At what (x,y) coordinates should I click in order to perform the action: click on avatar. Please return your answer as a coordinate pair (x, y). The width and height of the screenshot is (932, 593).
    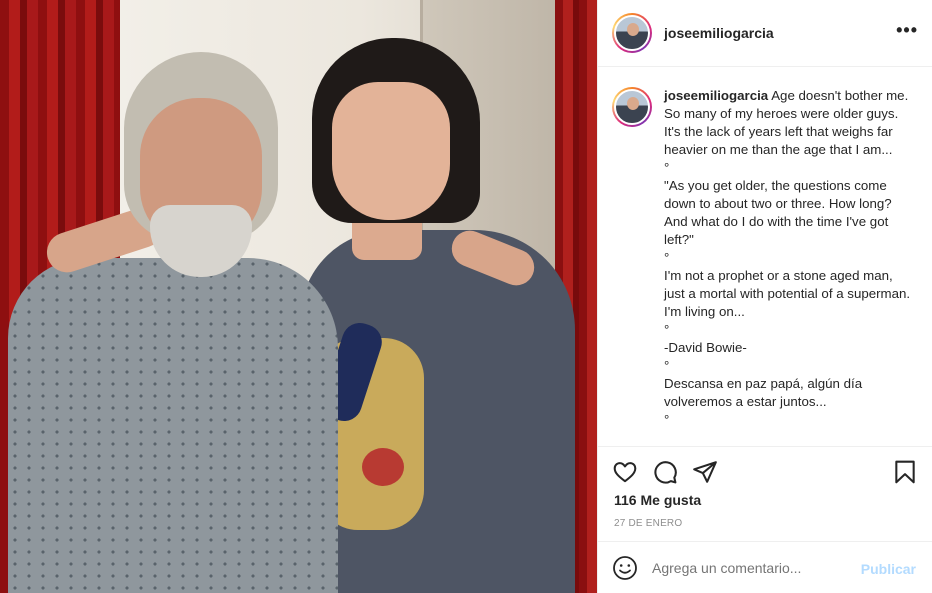
    Looking at the image, I should click on (632, 33).